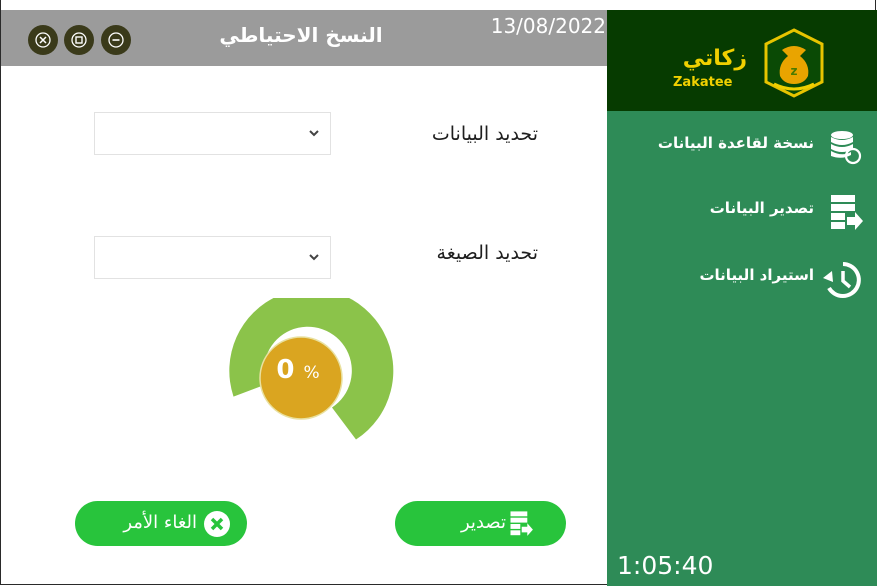  I want to click on minimize-button, so click(116, 40).